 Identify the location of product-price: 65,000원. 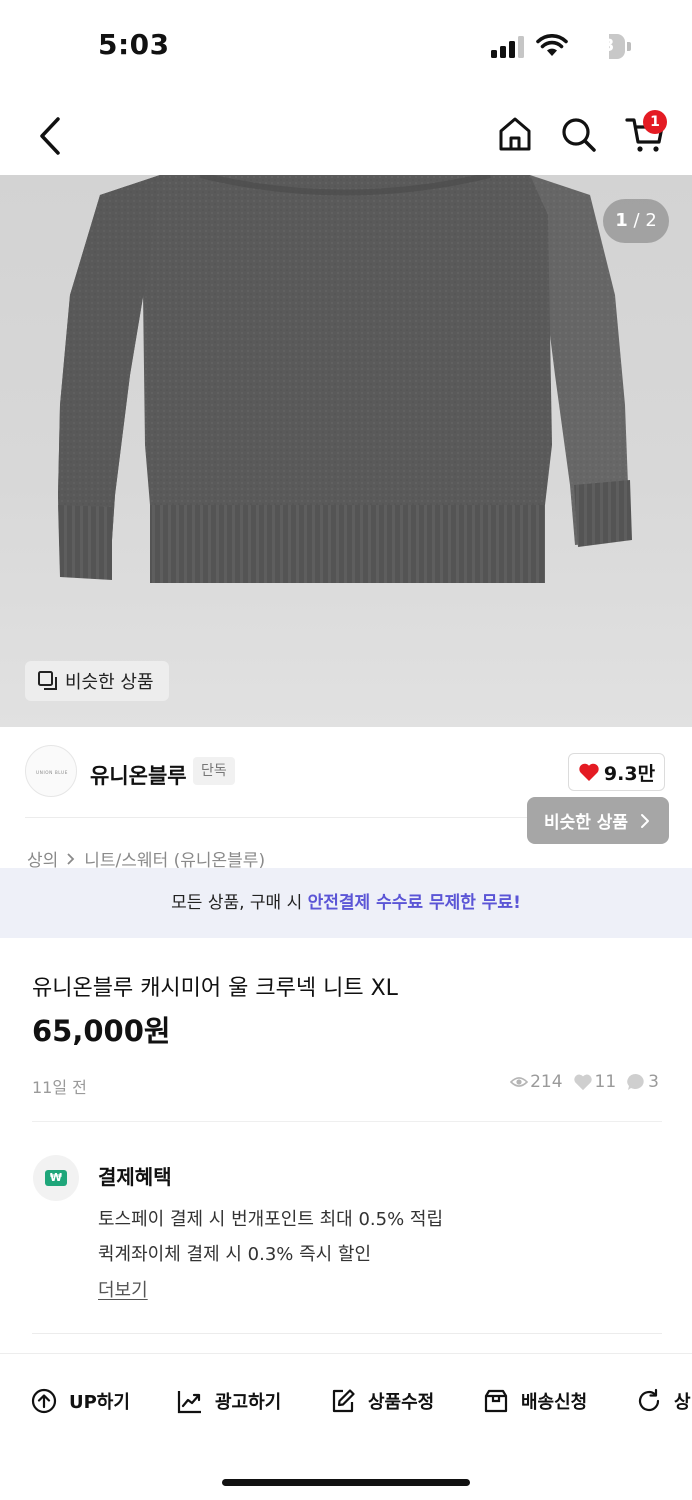
(101, 1031).